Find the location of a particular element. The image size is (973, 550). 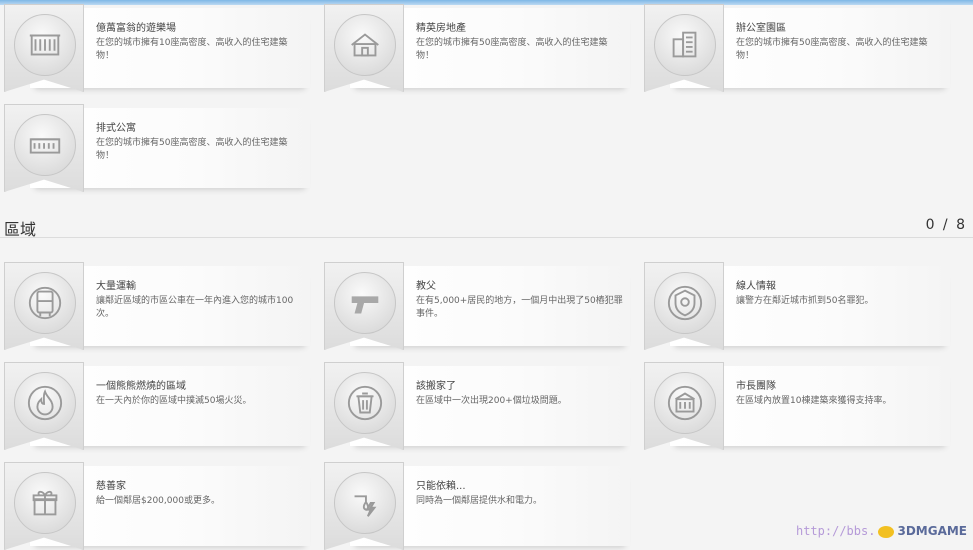

watermark-url: http://bbs. is located at coordinates (835, 531).